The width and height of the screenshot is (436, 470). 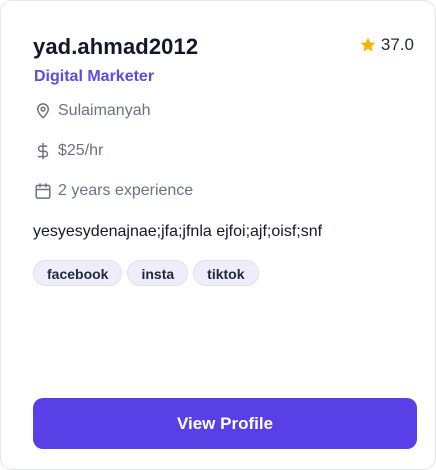 I want to click on experience-row: 2 years experience, so click(x=113, y=191).